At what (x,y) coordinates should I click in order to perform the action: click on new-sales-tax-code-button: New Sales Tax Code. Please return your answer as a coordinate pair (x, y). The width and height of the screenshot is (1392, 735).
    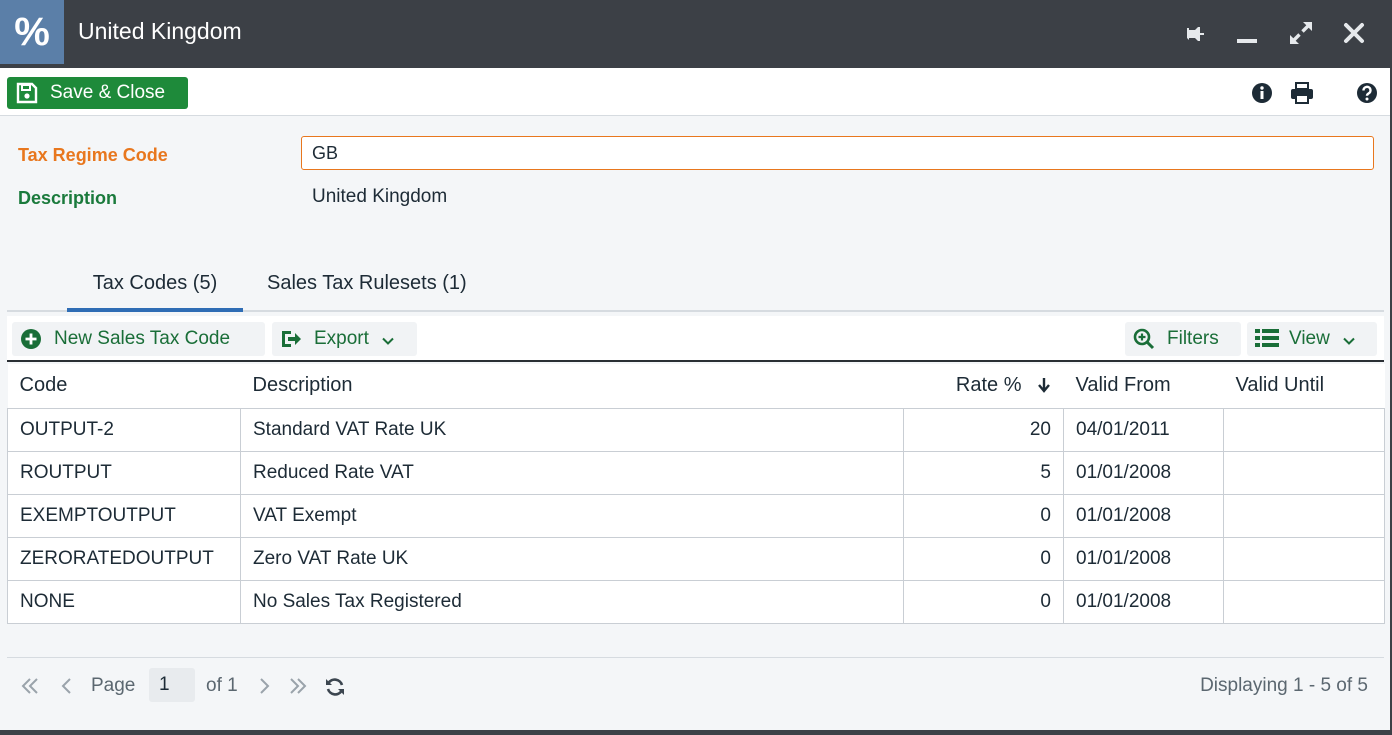
    Looking at the image, I should click on (138, 339).